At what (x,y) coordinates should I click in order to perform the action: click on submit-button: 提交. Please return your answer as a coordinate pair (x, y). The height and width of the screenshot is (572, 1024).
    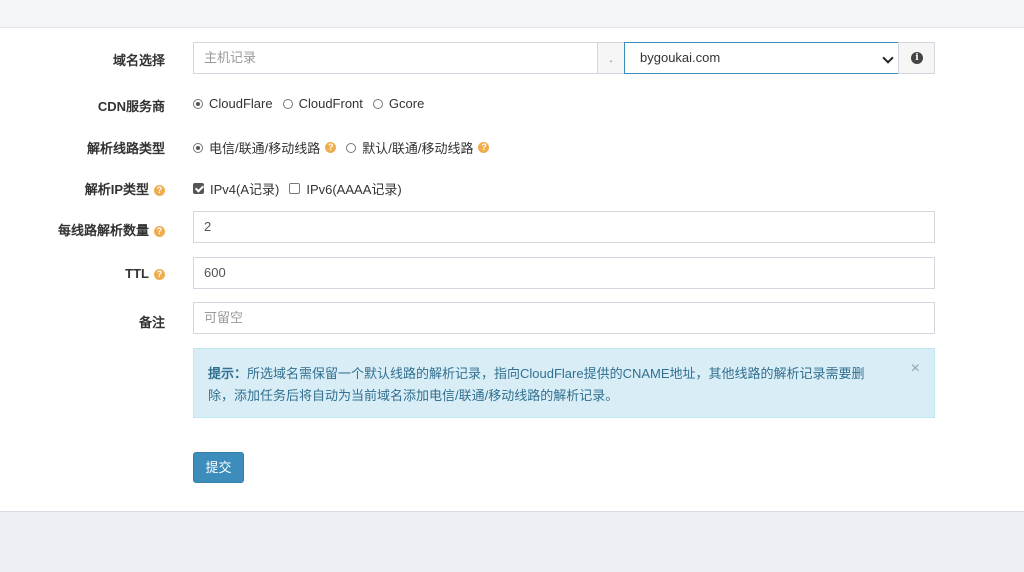
    Looking at the image, I should click on (218, 467).